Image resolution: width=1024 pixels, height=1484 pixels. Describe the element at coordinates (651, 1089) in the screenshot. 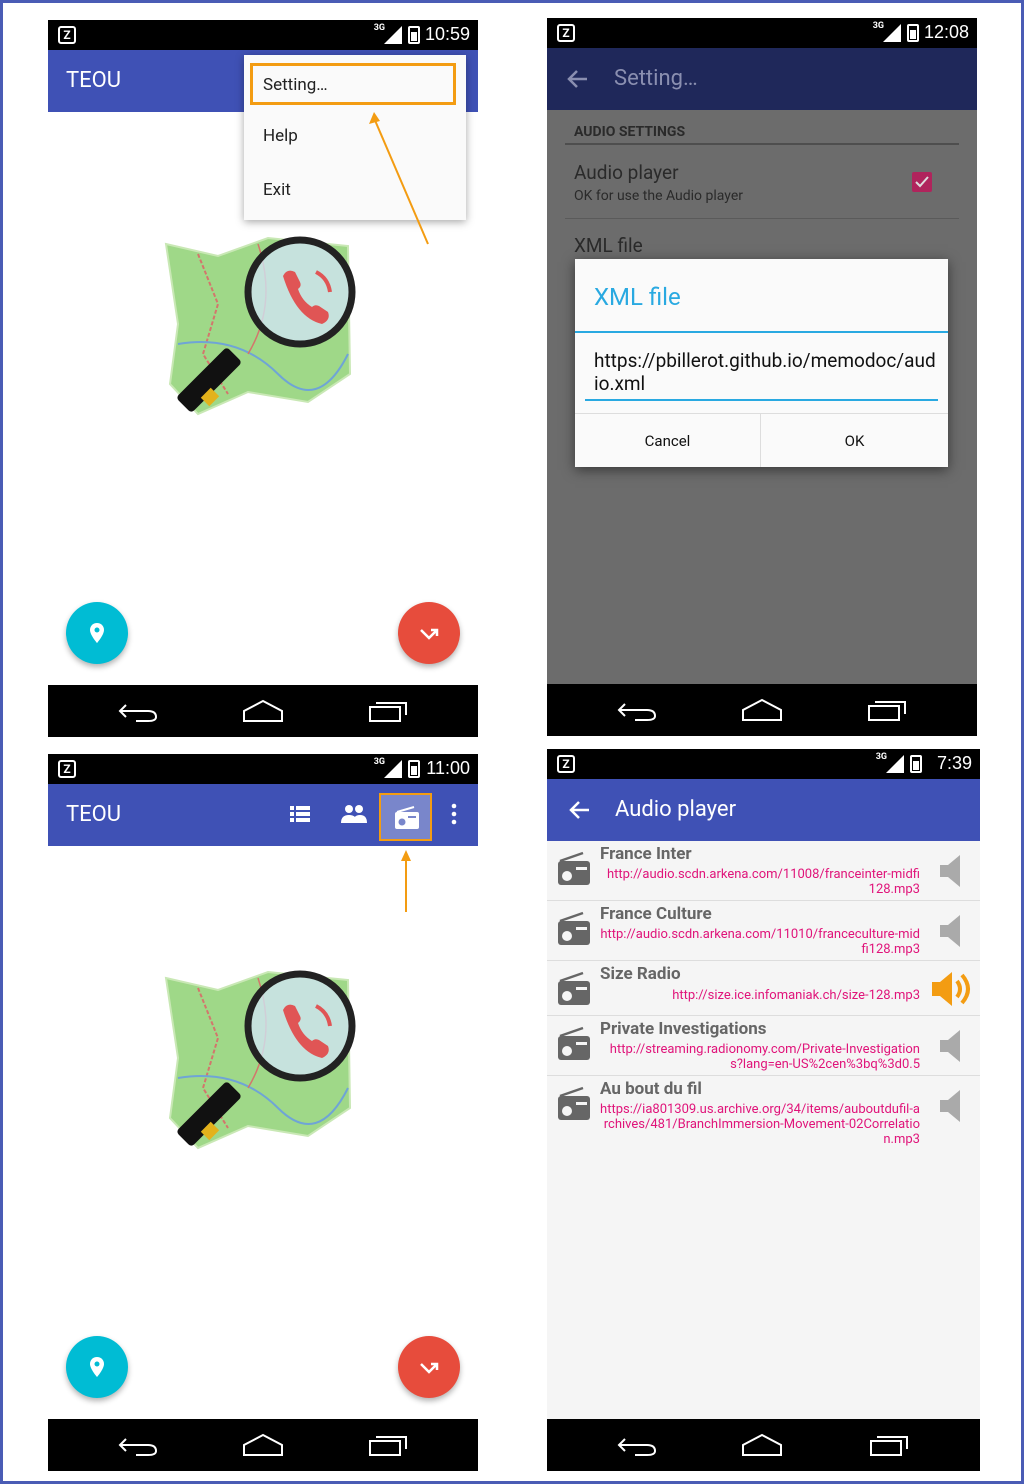

I see `station-name: Au bout du fil` at that location.